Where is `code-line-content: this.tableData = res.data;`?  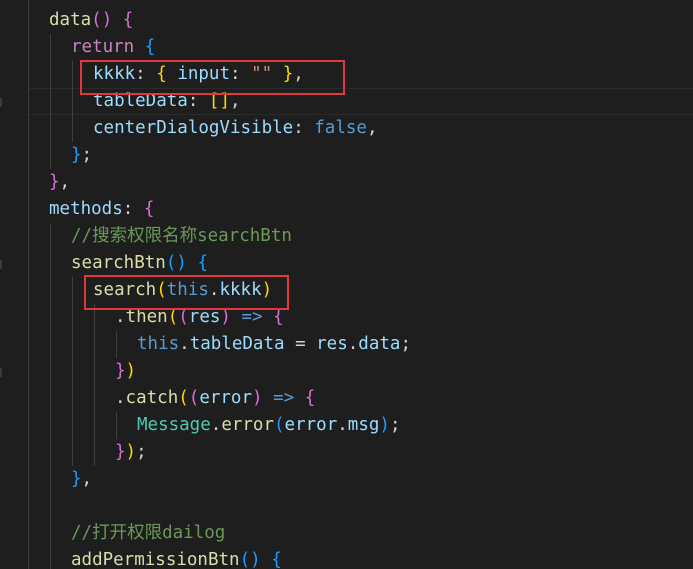
code-line-content: this.tableData = res.data; is located at coordinates (274, 344).